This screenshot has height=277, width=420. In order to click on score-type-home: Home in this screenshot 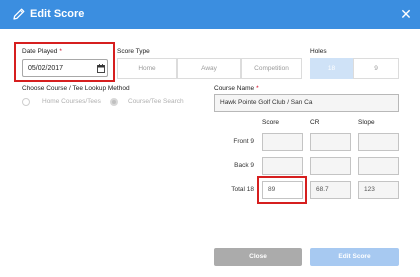, I will do `click(147, 68)`.